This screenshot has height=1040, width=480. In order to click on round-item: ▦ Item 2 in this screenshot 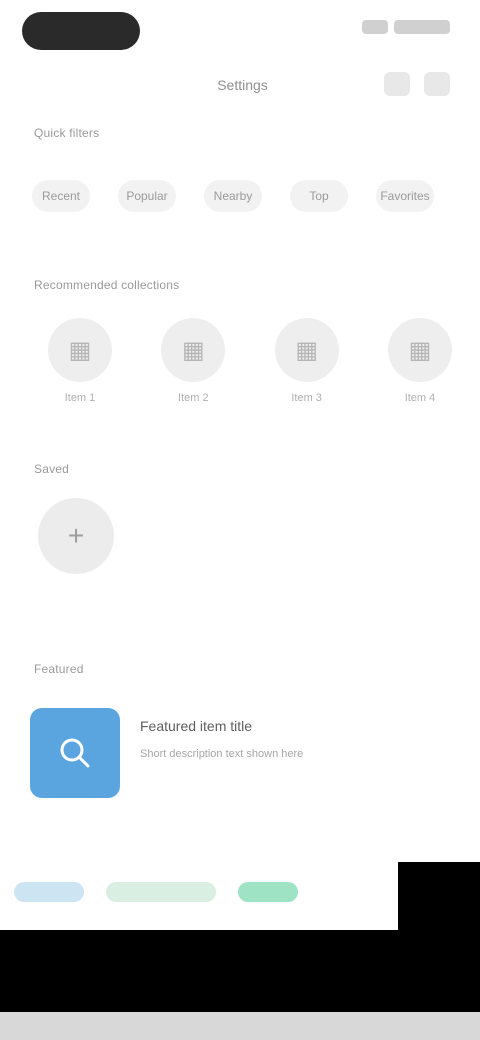, I will do `click(193, 361)`.